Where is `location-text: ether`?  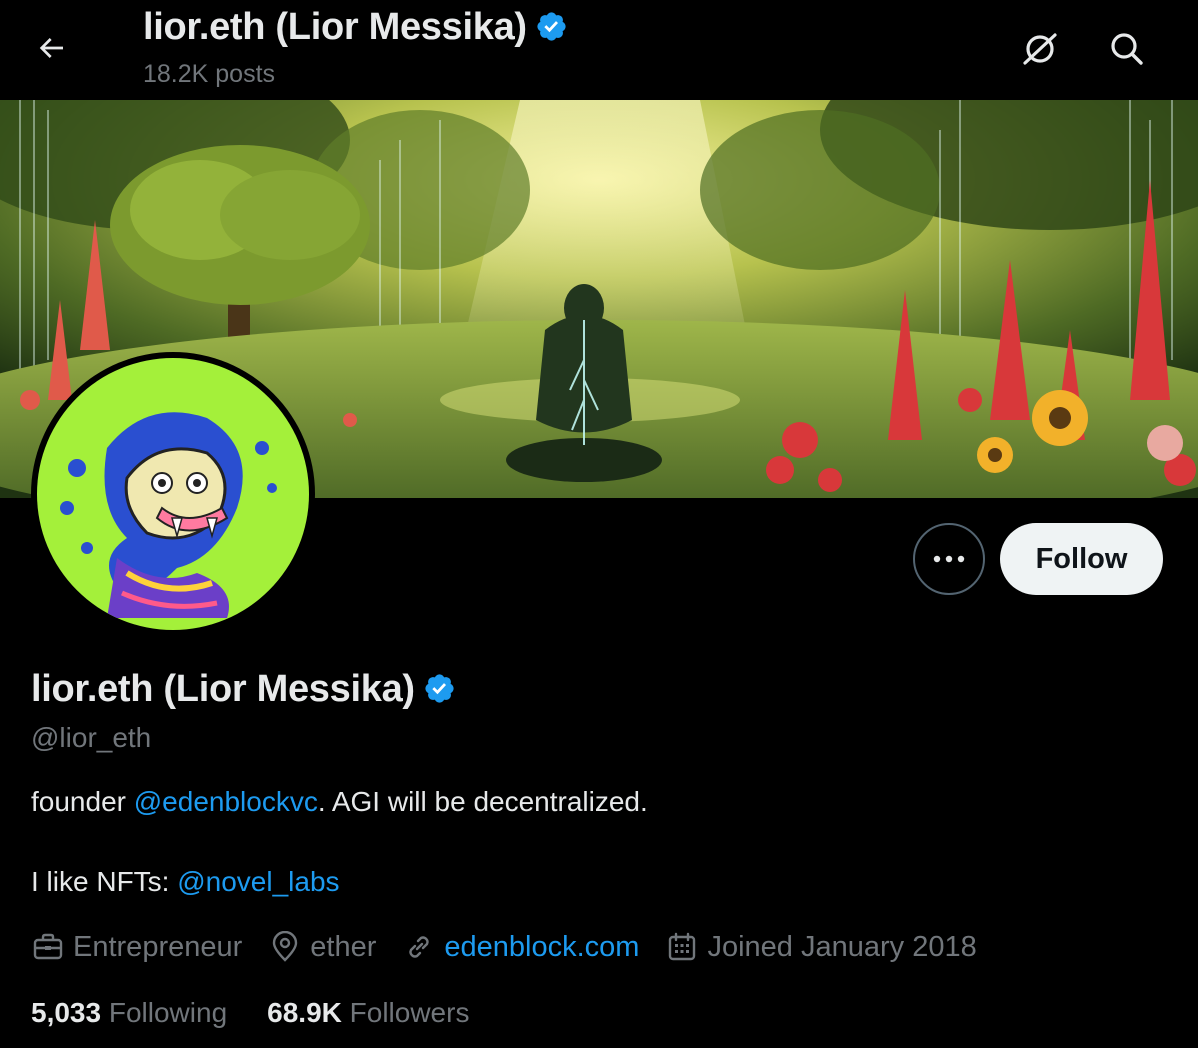 location-text: ether is located at coordinates (343, 946).